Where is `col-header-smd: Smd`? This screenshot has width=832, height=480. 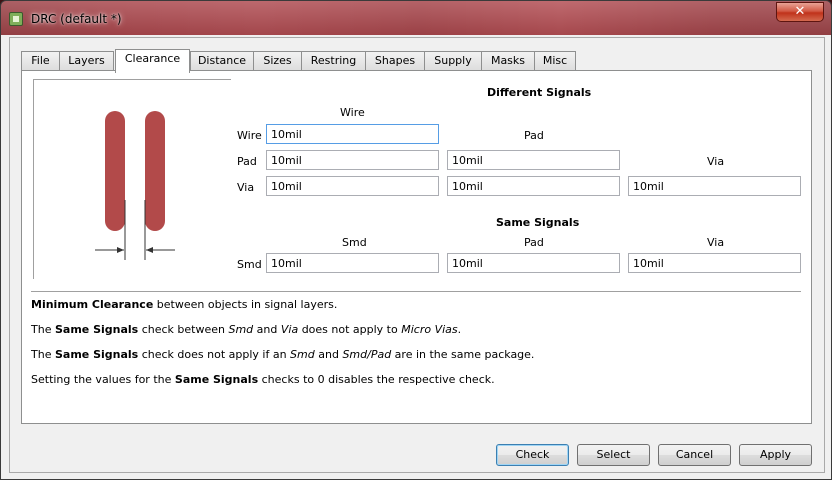 col-header-smd: Smd is located at coordinates (354, 242).